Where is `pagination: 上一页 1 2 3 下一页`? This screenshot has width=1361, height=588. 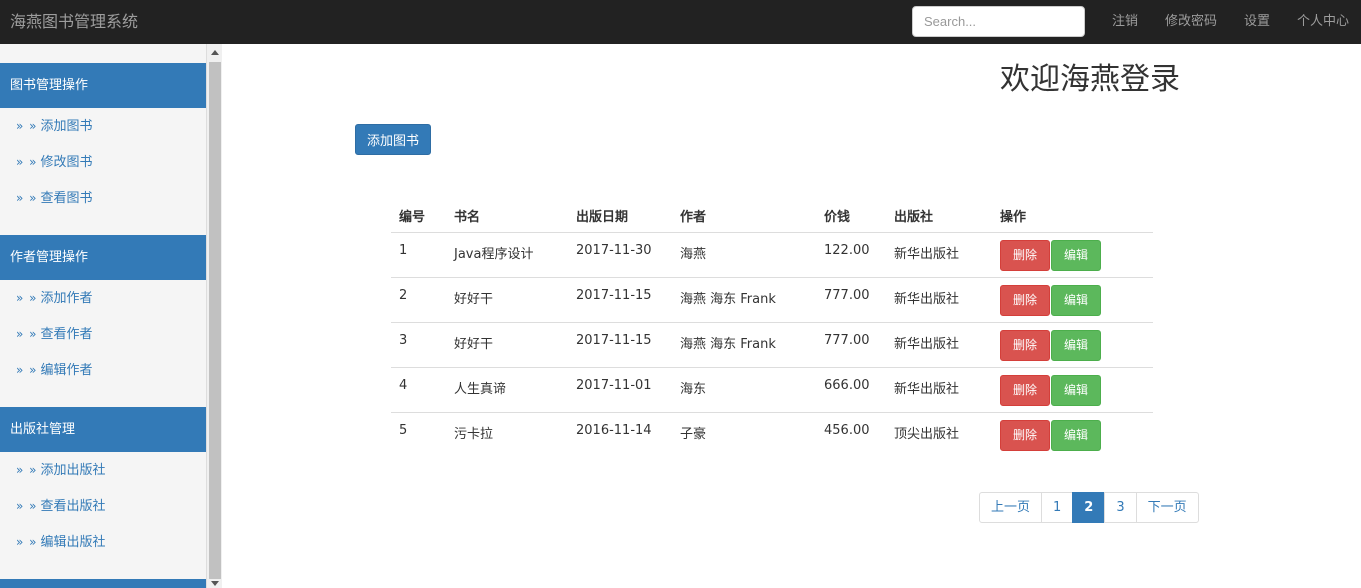
pagination: 上一页 1 2 3 下一页 is located at coordinates (1089, 507).